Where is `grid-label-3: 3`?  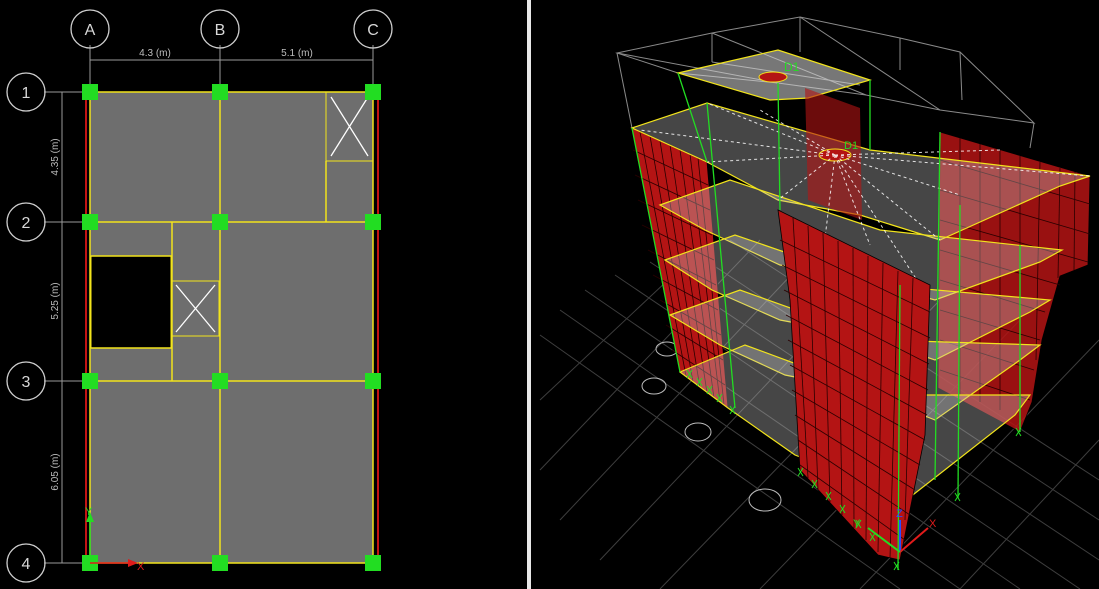
grid-label-3: 3 is located at coordinates (26, 382).